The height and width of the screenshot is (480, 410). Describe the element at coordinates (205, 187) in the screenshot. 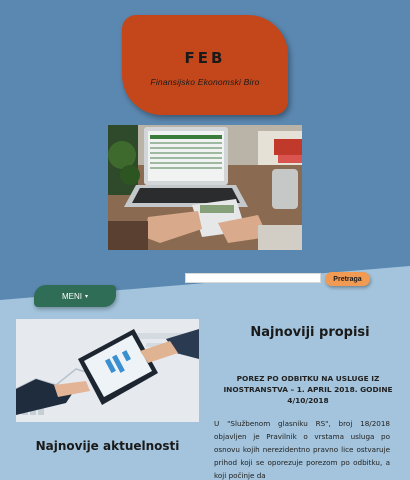

I see `hero-image` at that location.